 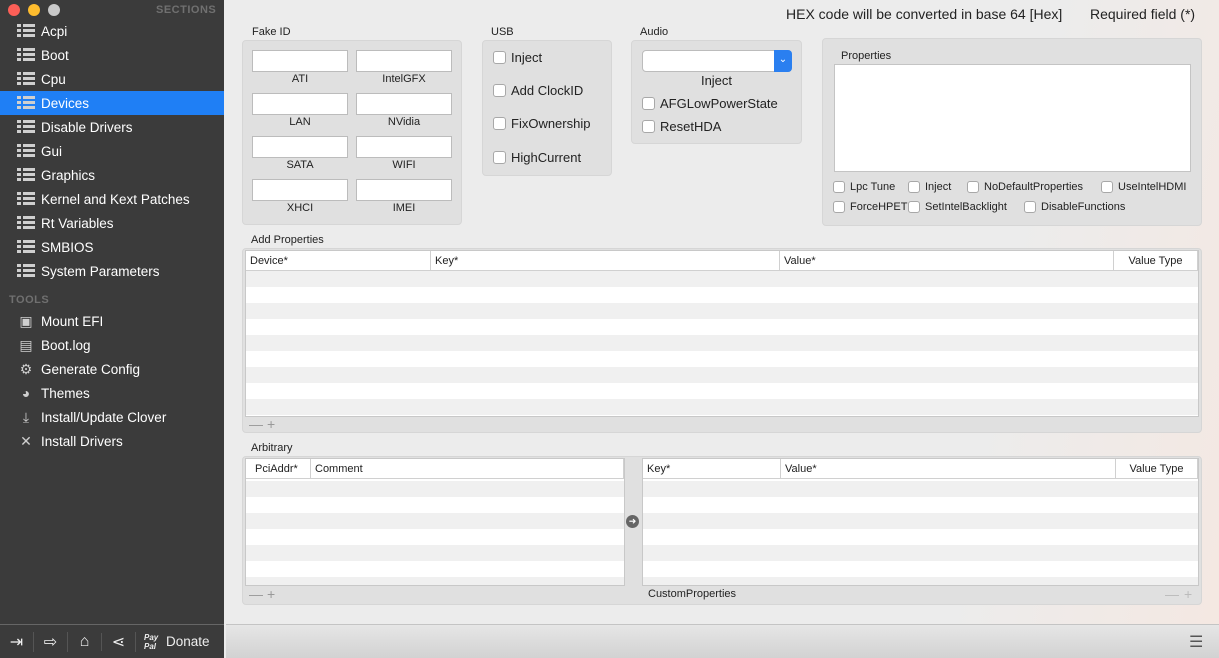 I want to click on minimize-button, so click(x=34, y=10).